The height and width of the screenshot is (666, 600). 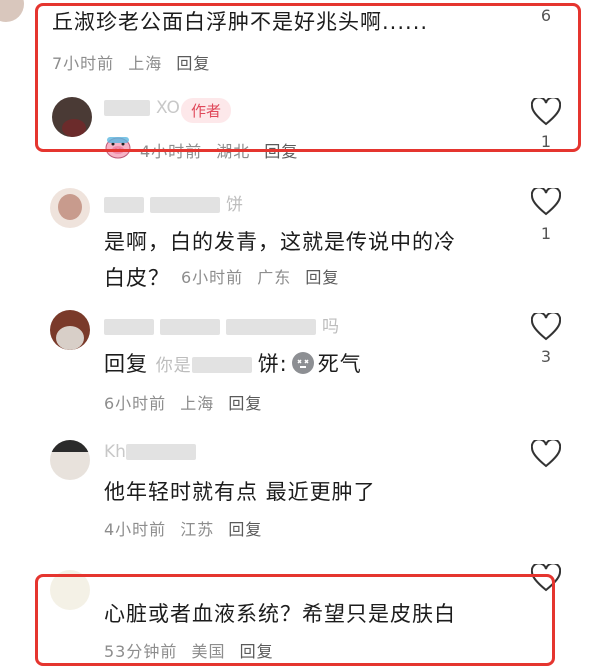 I want to click on comment-text: 是啊，白的发青，这就是传说中的冷, so click(x=280, y=242).